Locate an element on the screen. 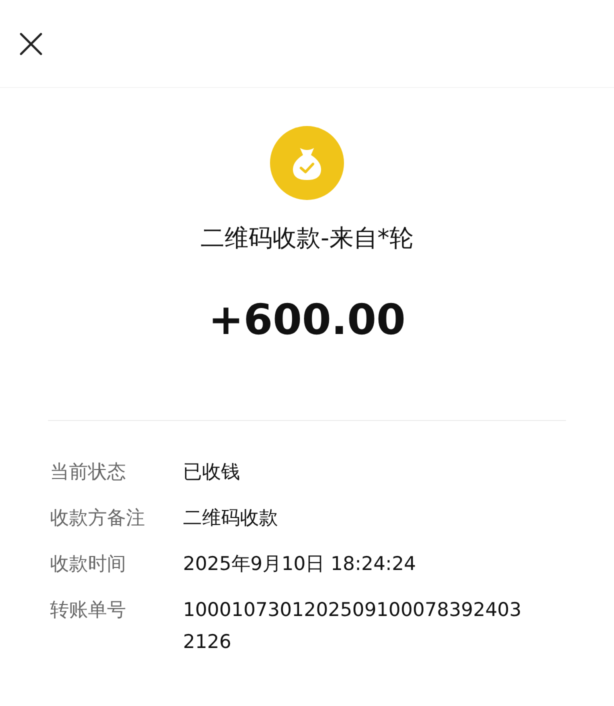 The height and width of the screenshot is (706, 614). detail-label: 收款时间 is located at coordinates (88, 564).